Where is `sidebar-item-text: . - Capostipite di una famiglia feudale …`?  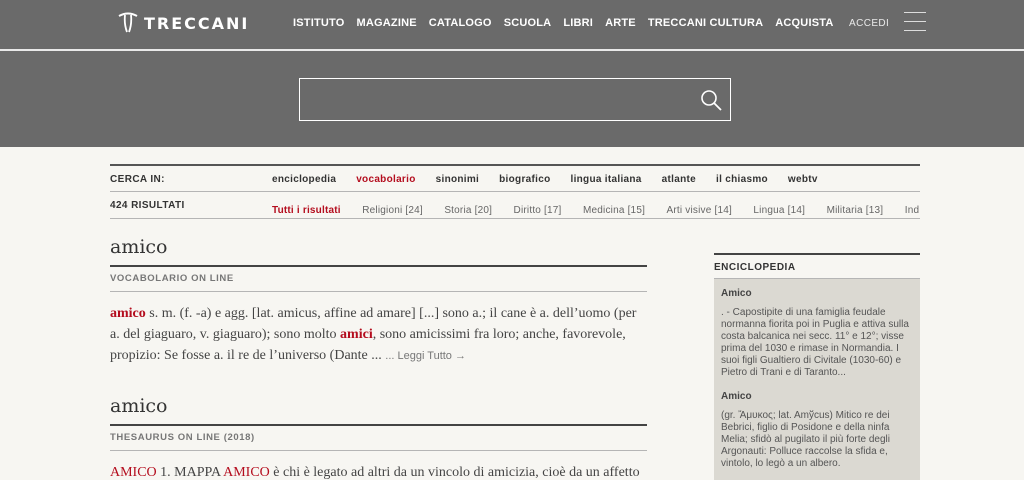
sidebar-item-text: . - Capostipite di una famiglia feudale … is located at coordinates (815, 342).